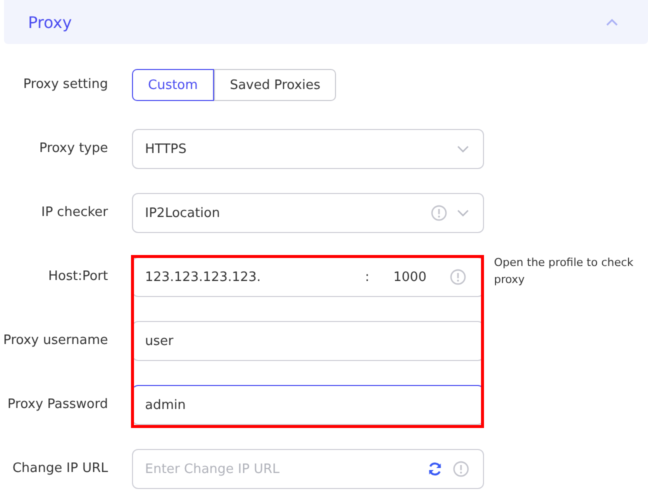 This screenshot has width=648, height=494. I want to click on placeholder-text: Enter Change IP URL, so click(213, 469).